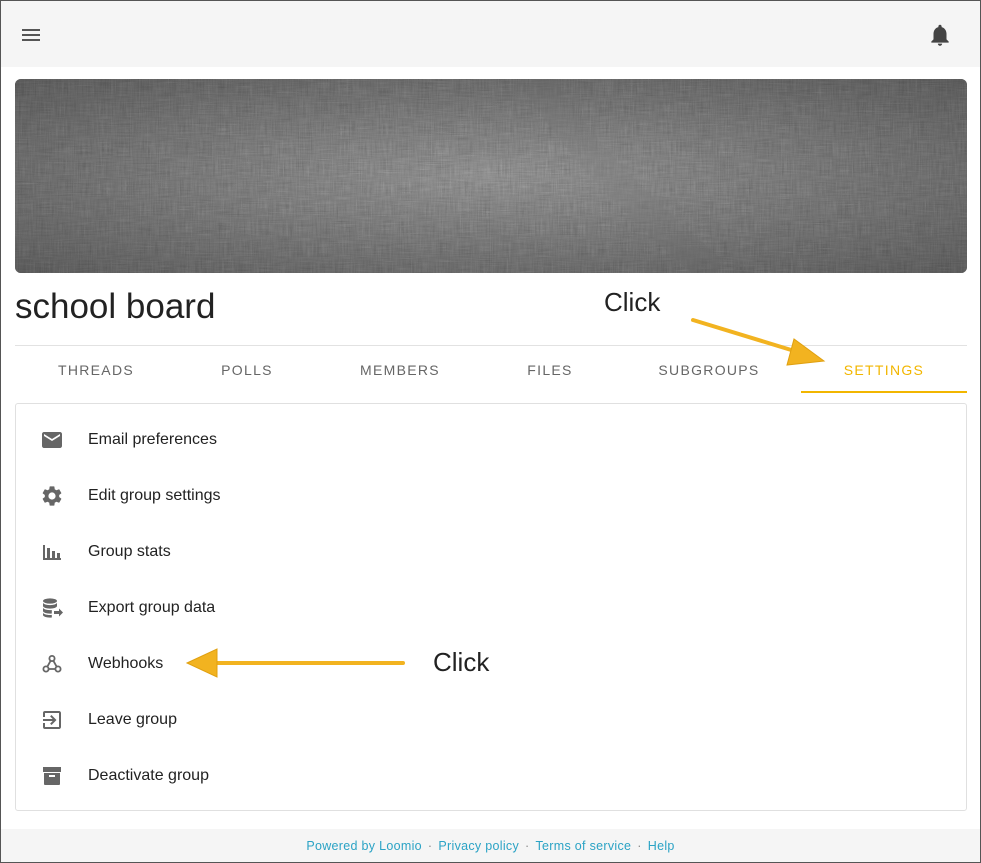 The height and width of the screenshot is (863, 981). I want to click on tab-settings: SETTINGS, so click(884, 370).